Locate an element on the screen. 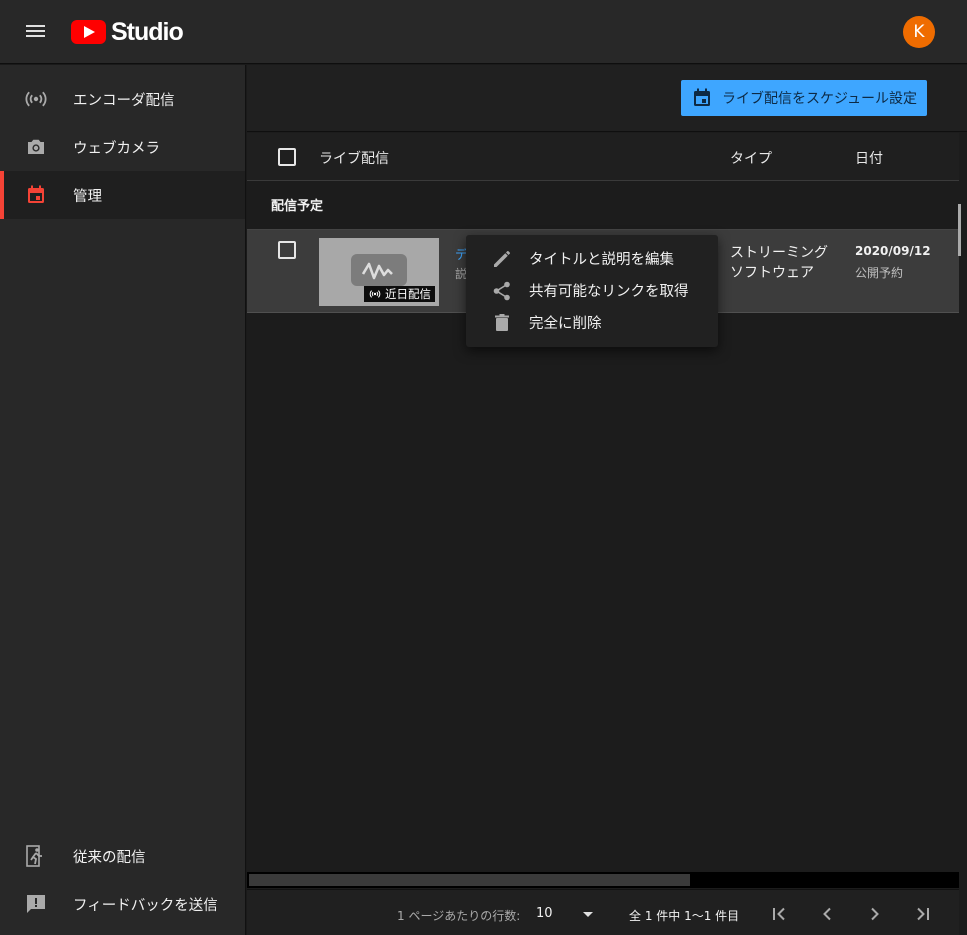 The height and width of the screenshot is (935, 967). upcoming-badge: 近日配信 is located at coordinates (399, 294).